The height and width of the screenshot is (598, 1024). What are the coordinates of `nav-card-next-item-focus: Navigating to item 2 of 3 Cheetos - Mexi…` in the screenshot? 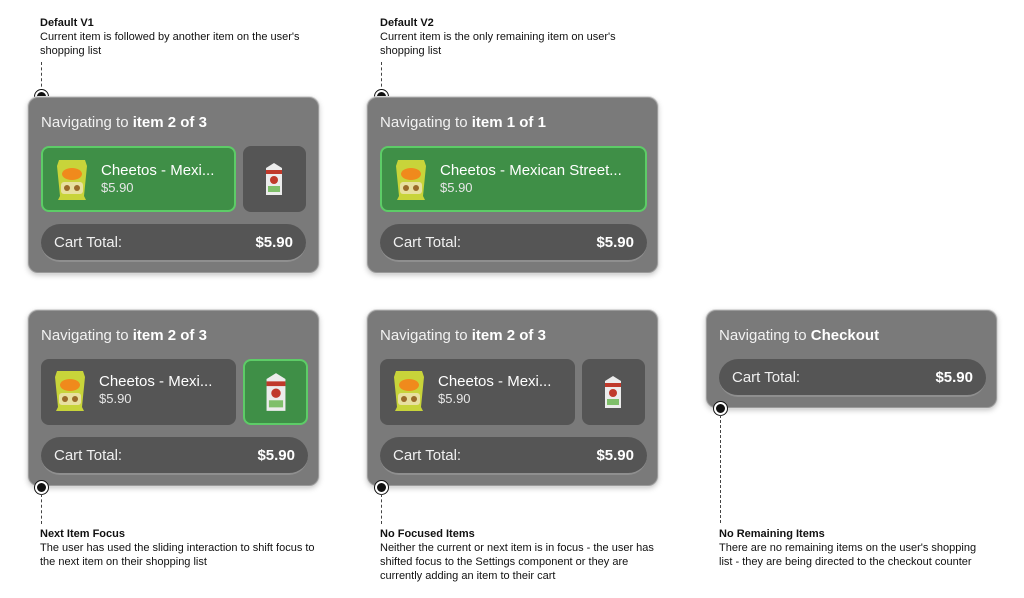 It's located at (173, 398).